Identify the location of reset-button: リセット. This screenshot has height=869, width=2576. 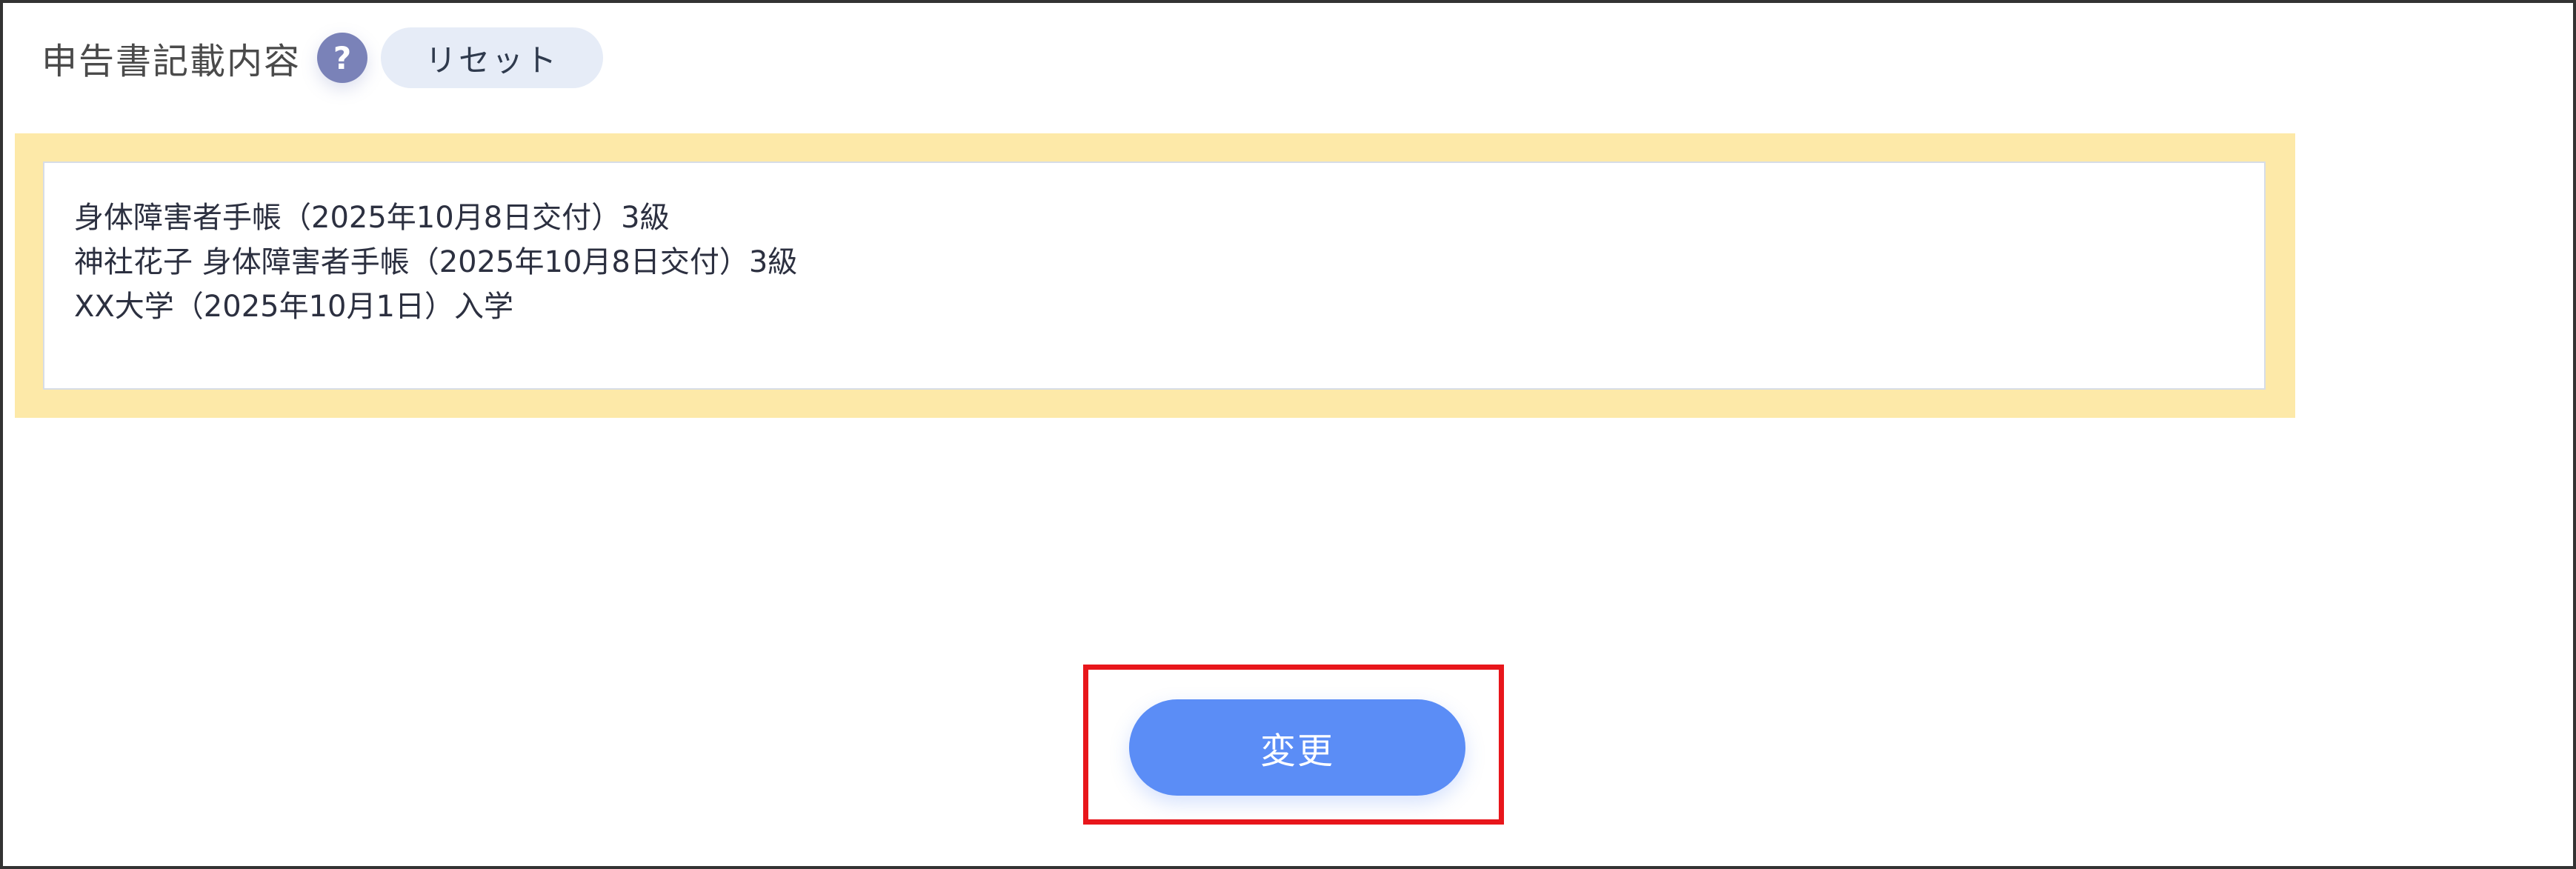
(492, 57).